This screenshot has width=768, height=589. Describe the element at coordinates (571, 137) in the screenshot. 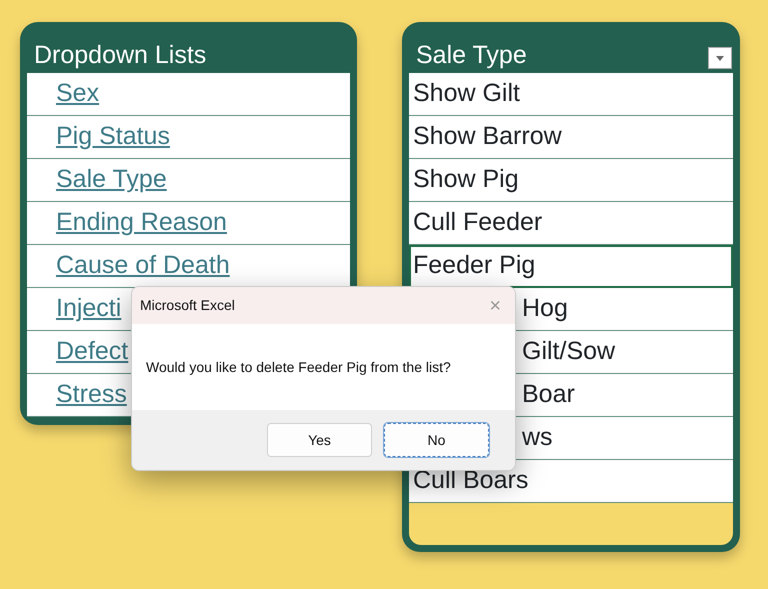

I see `table-cell: Show Barrow` at that location.